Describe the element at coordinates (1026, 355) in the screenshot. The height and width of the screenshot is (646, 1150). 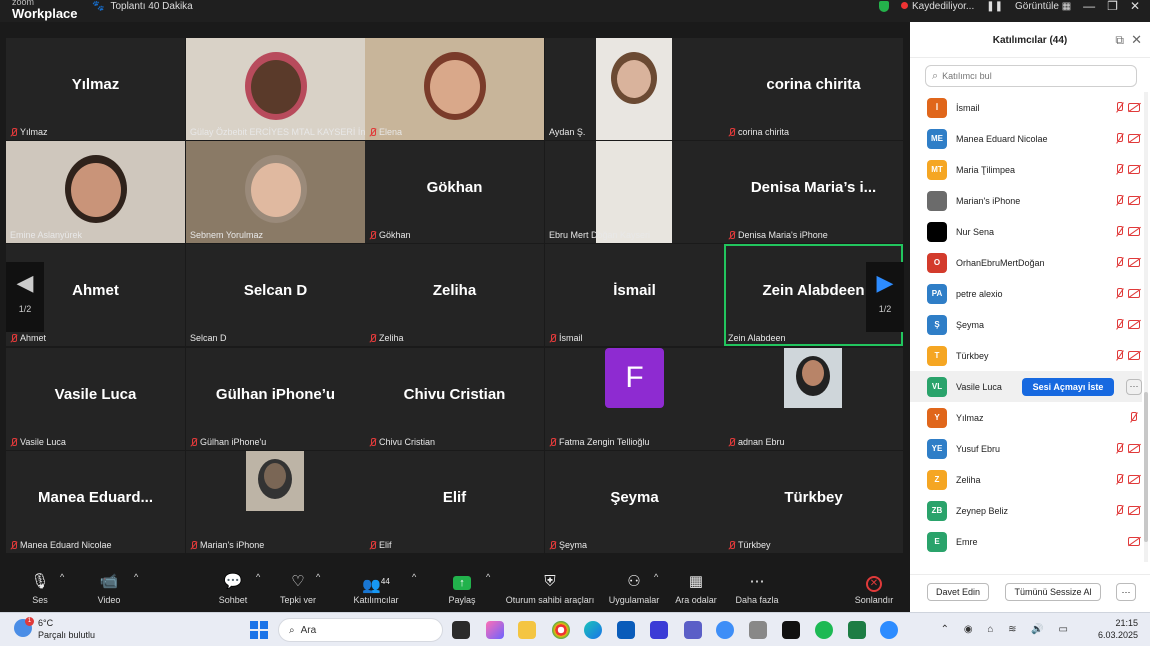
I see `participant-row: T Türkbey` at that location.